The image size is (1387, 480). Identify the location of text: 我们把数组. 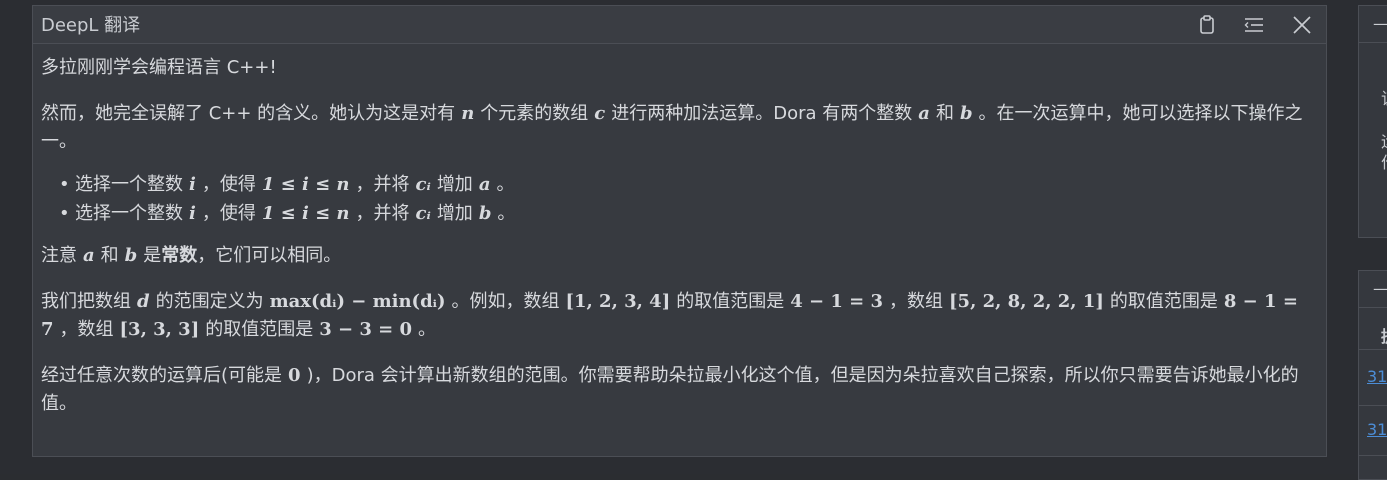
(86, 301).